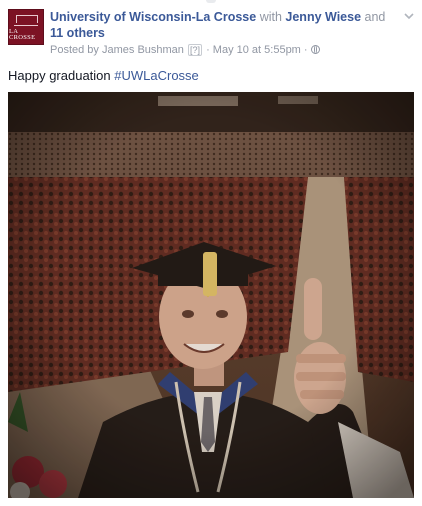 The image size is (422, 506). What do you see at coordinates (323, 17) in the screenshot?
I see `tagged-person-link: Jenny Wiese` at bounding box center [323, 17].